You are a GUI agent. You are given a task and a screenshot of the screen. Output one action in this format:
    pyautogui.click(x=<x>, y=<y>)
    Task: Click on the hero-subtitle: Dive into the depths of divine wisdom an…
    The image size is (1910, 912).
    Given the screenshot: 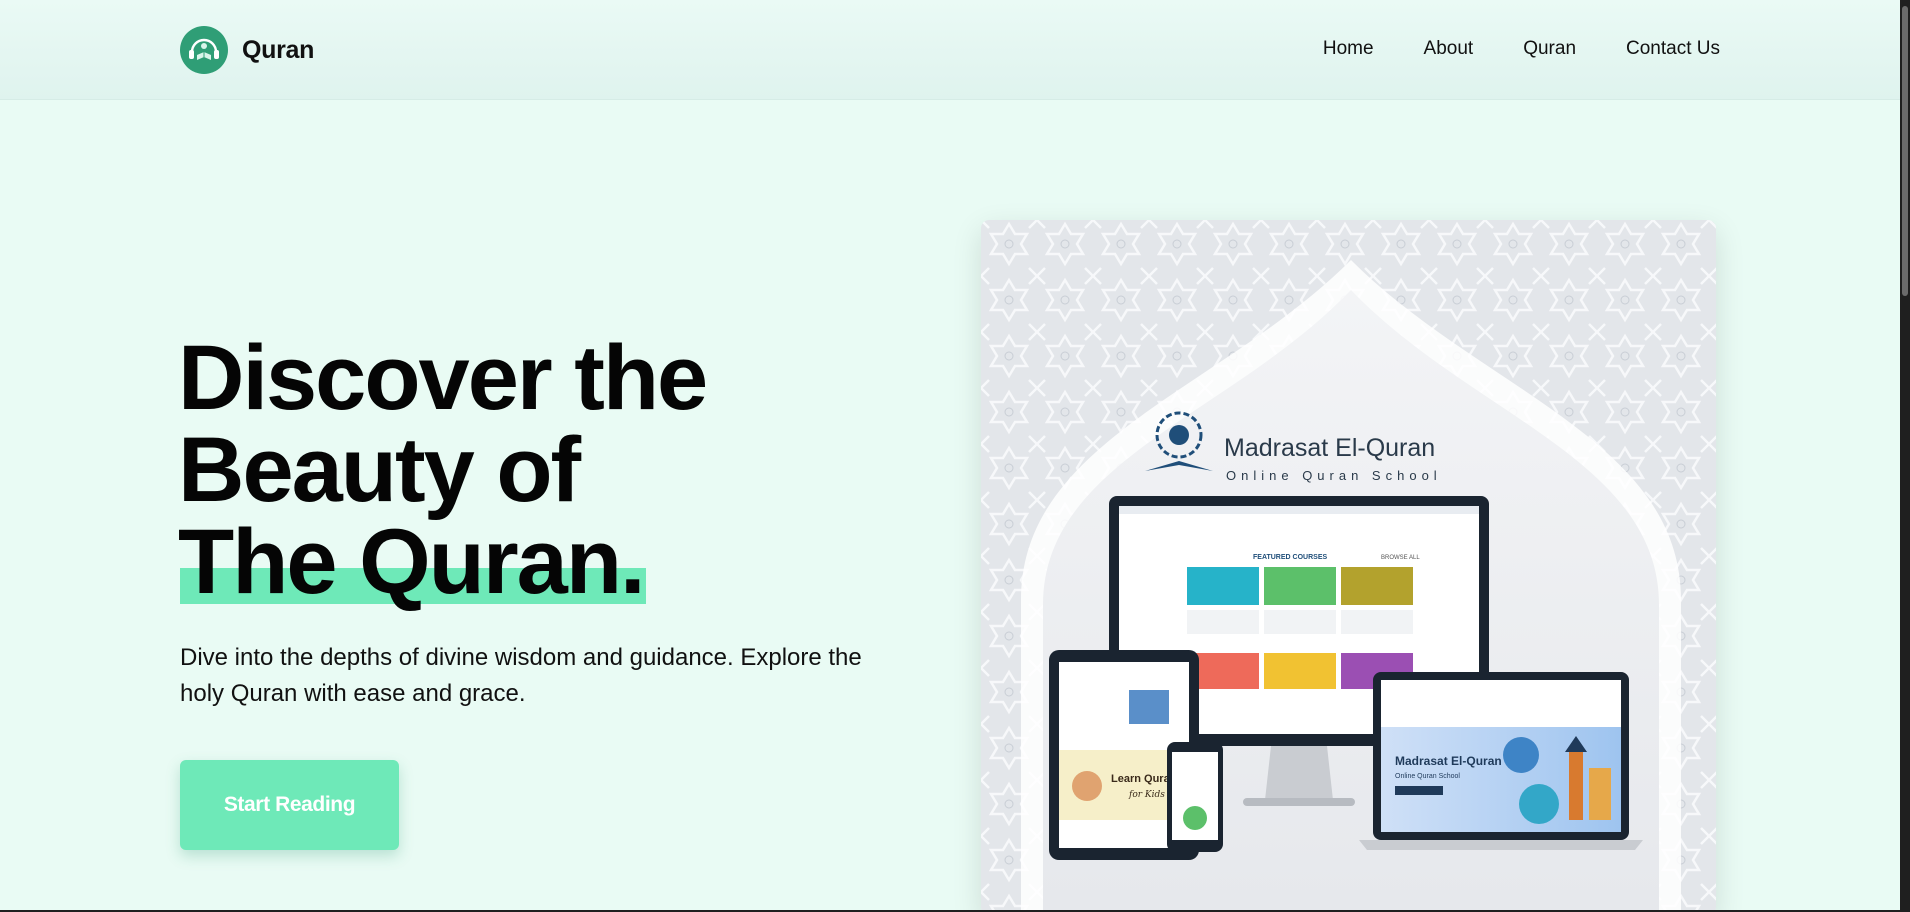 What is the action you would take?
    pyautogui.click(x=521, y=675)
    